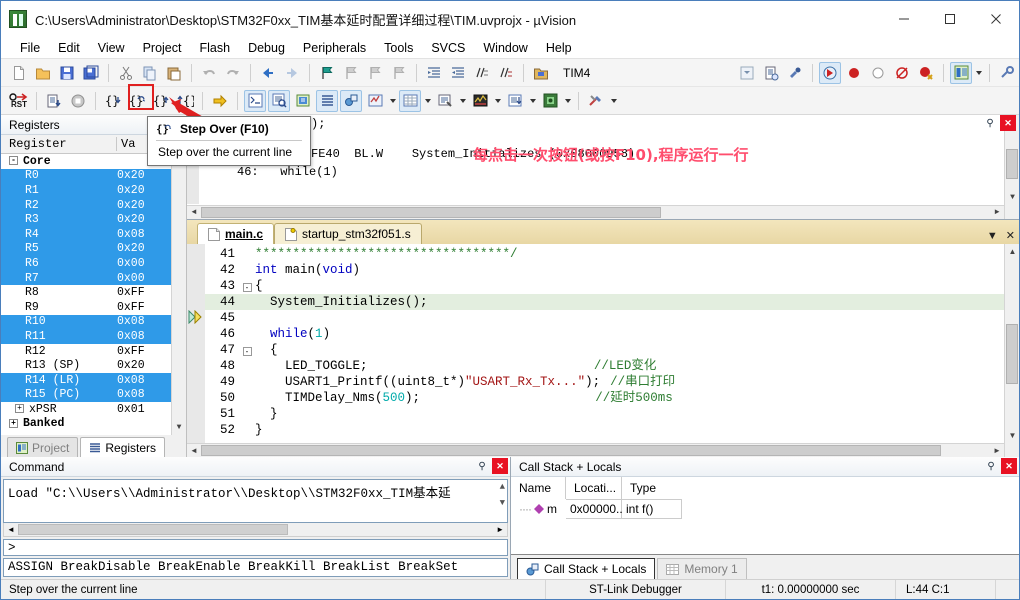 This screenshot has height=600, width=1020. What do you see at coordinates (392, 101) in the screenshot?
I see `watch-window-dropdown-icon` at bounding box center [392, 101].